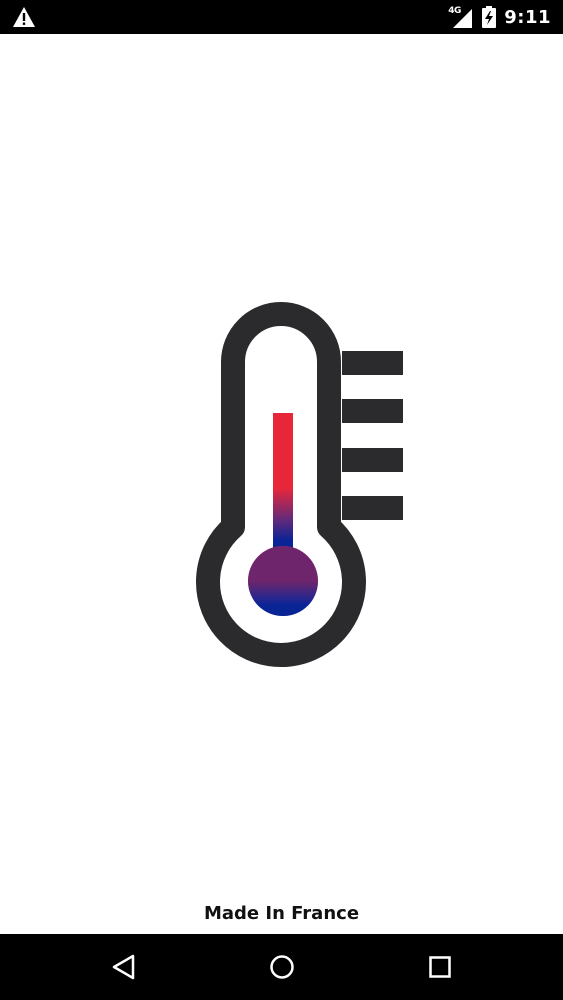 Image resolution: width=563 pixels, height=1000 pixels. I want to click on status-bar: 4G 9:11, so click(281, 17).